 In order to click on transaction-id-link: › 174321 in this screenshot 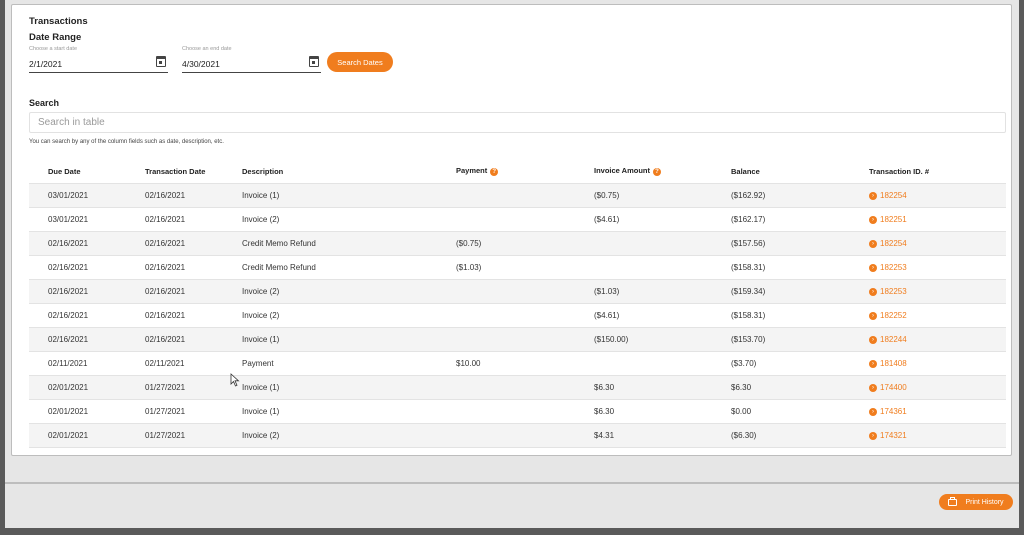, I will do `click(888, 435)`.